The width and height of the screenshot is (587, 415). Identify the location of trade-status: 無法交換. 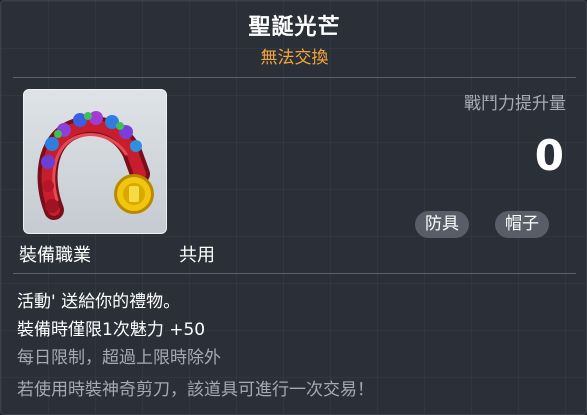
(294, 58).